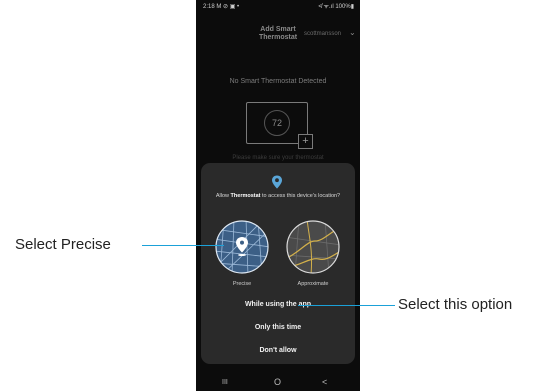 This screenshot has width=548, height=391. I want to click on approximate-map-icon, so click(313, 247).